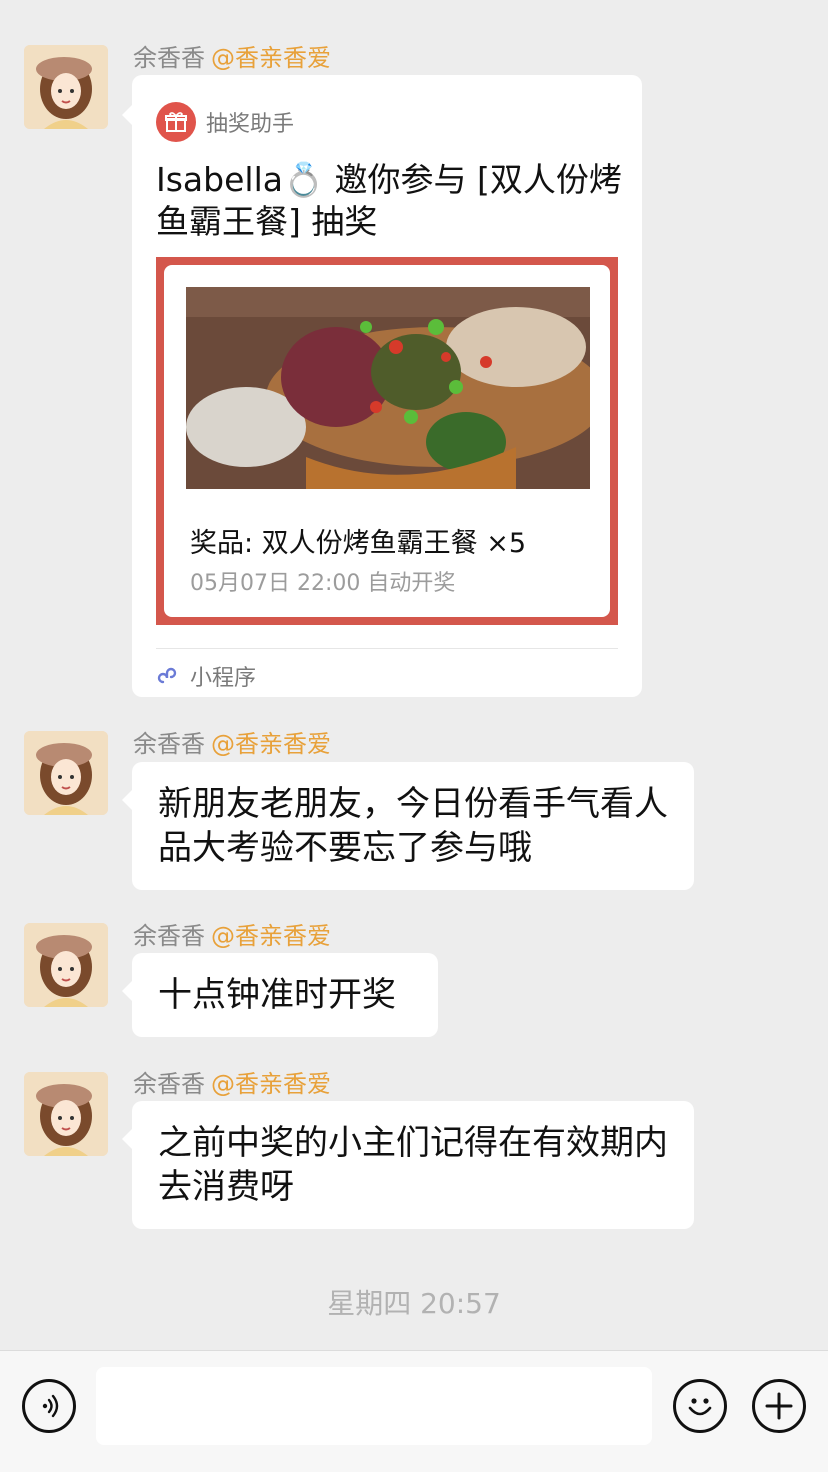  I want to click on card-header: 抽奖助手, so click(225, 122).